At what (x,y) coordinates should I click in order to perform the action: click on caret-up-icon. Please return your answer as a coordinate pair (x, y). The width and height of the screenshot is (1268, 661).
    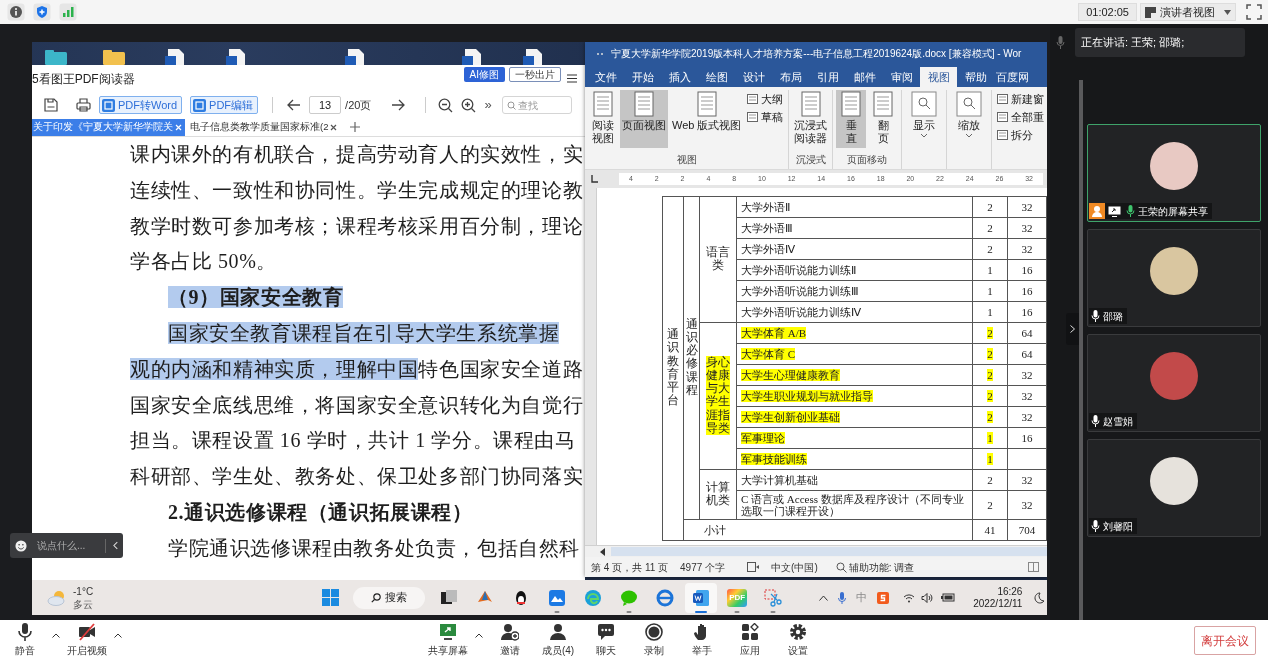
    Looking at the image, I should click on (824, 597).